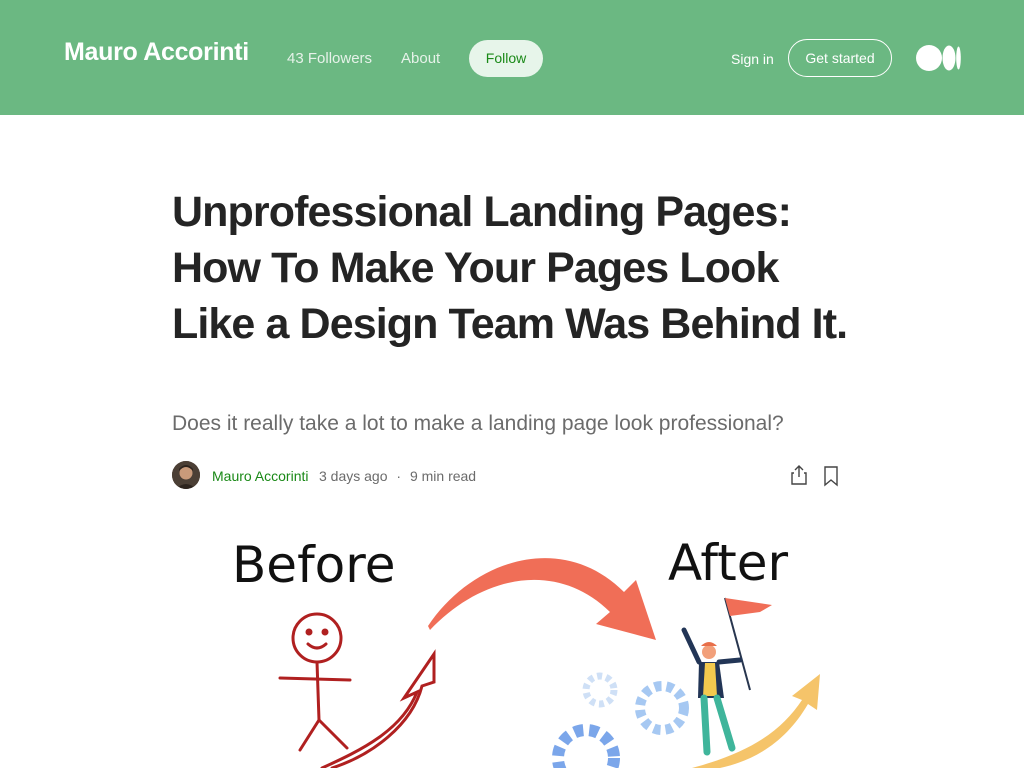 This screenshot has height=768, width=1024. I want to click on sign-in-link: Sign in, so click(752, 59).